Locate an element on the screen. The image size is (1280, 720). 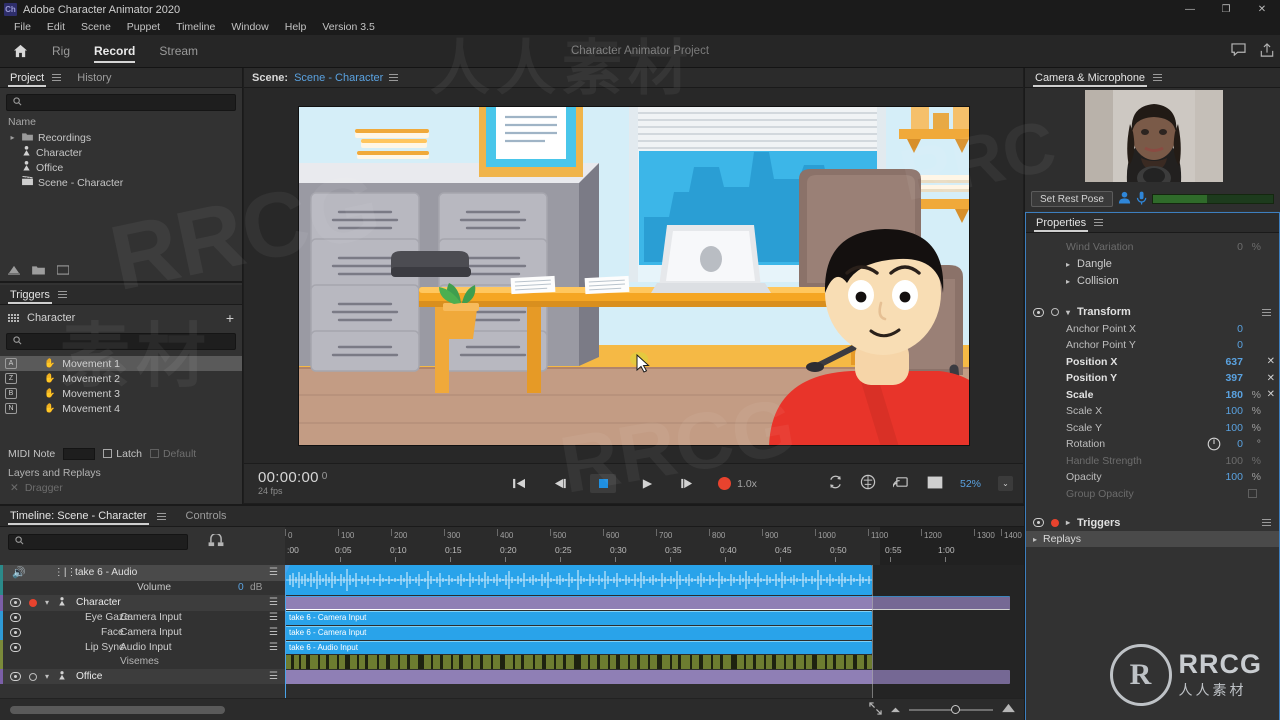
add-trigger-button: + is located at coordinates (230, 318).